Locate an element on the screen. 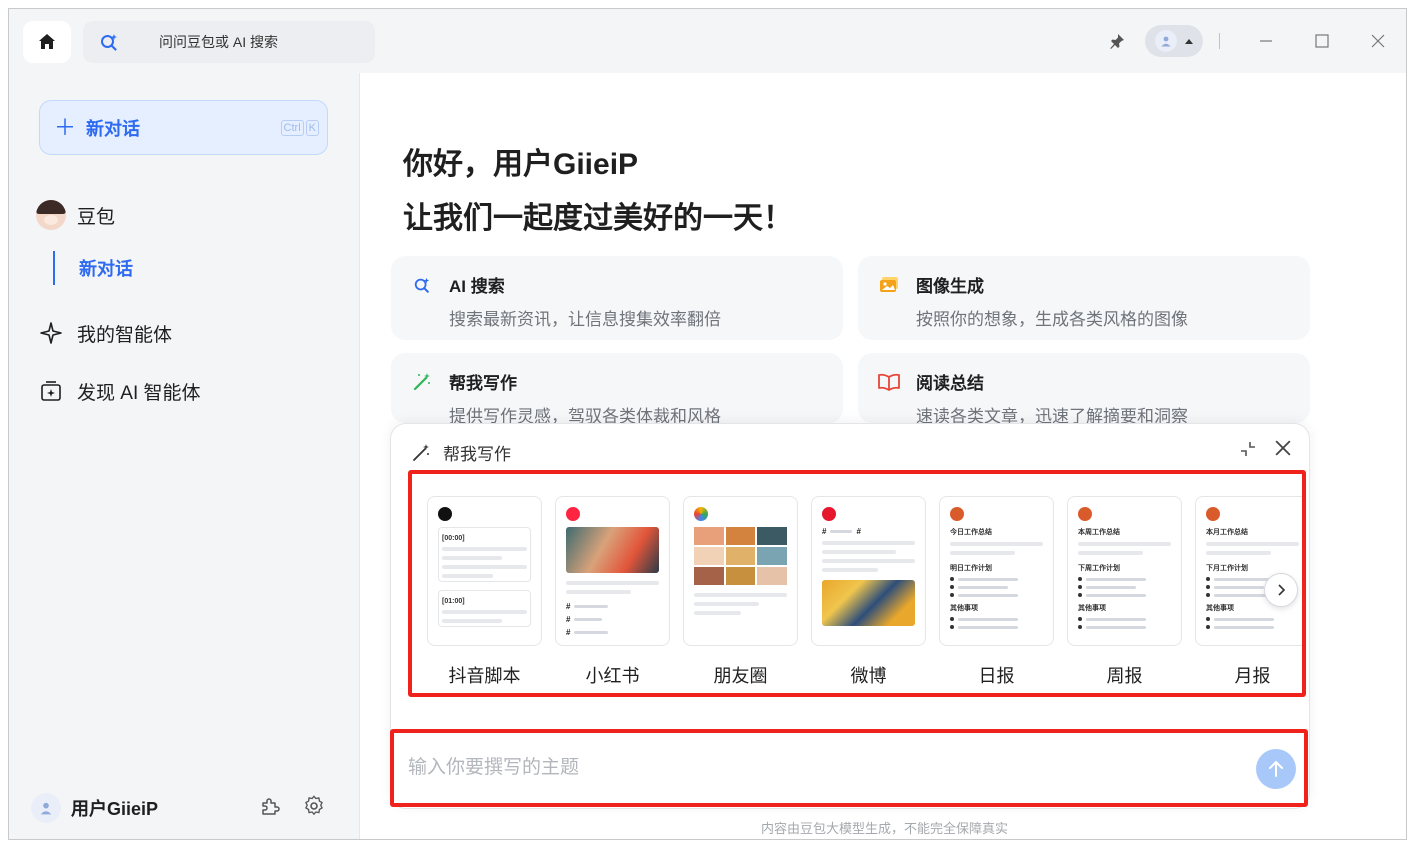 Image resolution: width=1415 pixels, height=848 pixels. sidebar-item-my-agents: 我的智能体 is located at coordinates (103, 333).